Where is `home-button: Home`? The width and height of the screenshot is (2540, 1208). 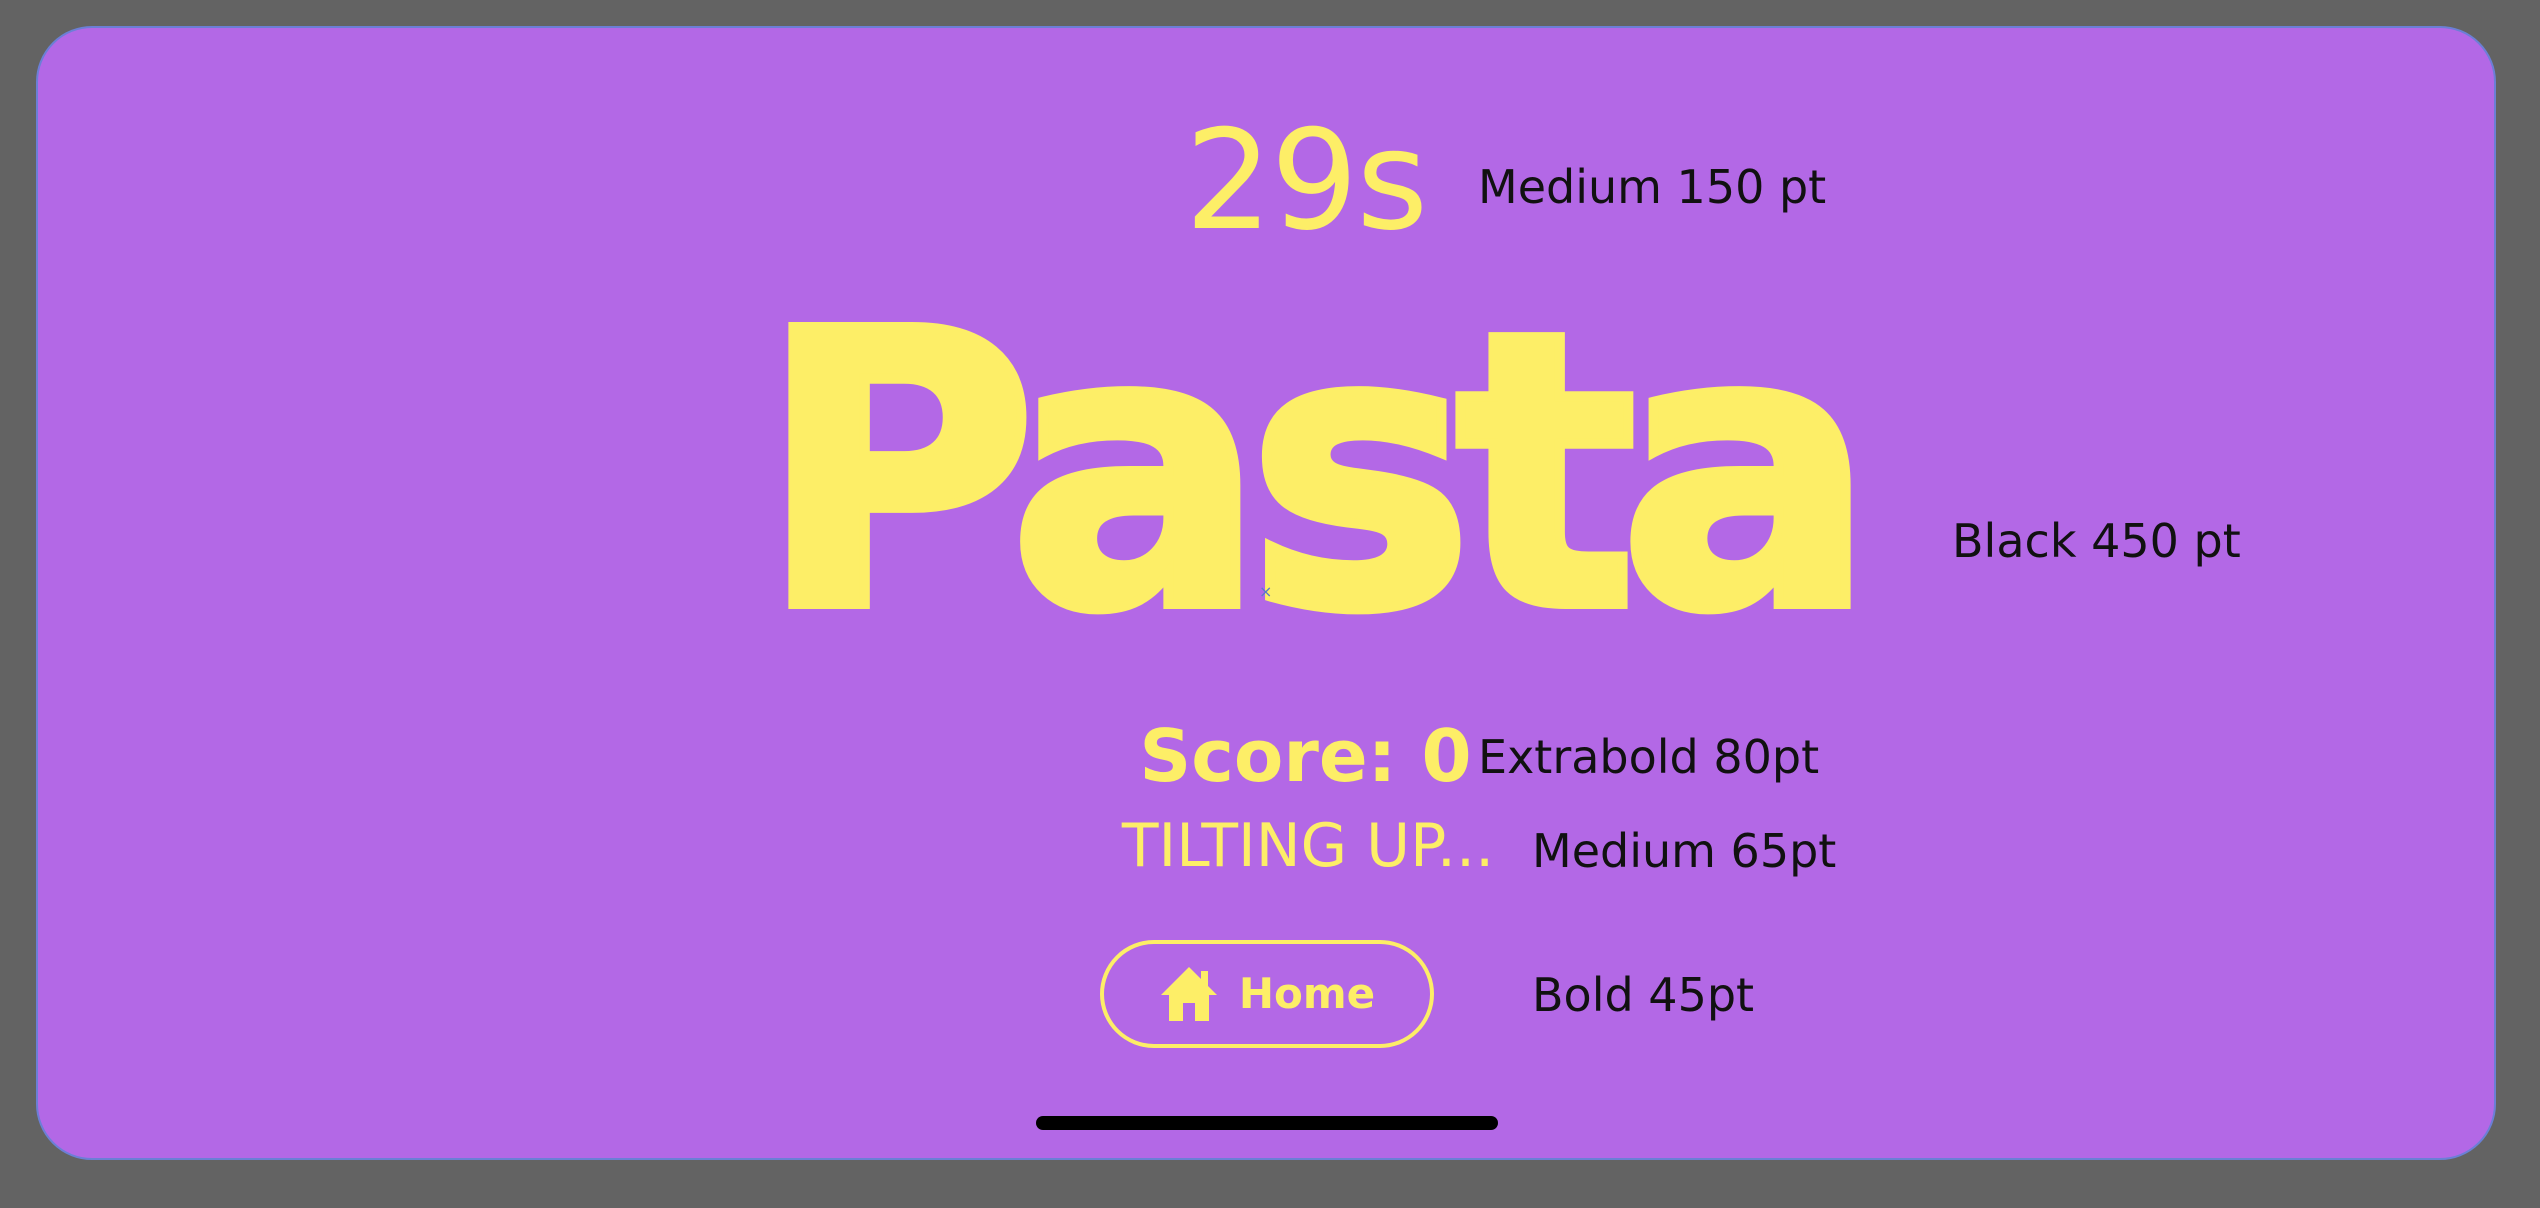
home-button: Home is located at coordinates (1267, 994).